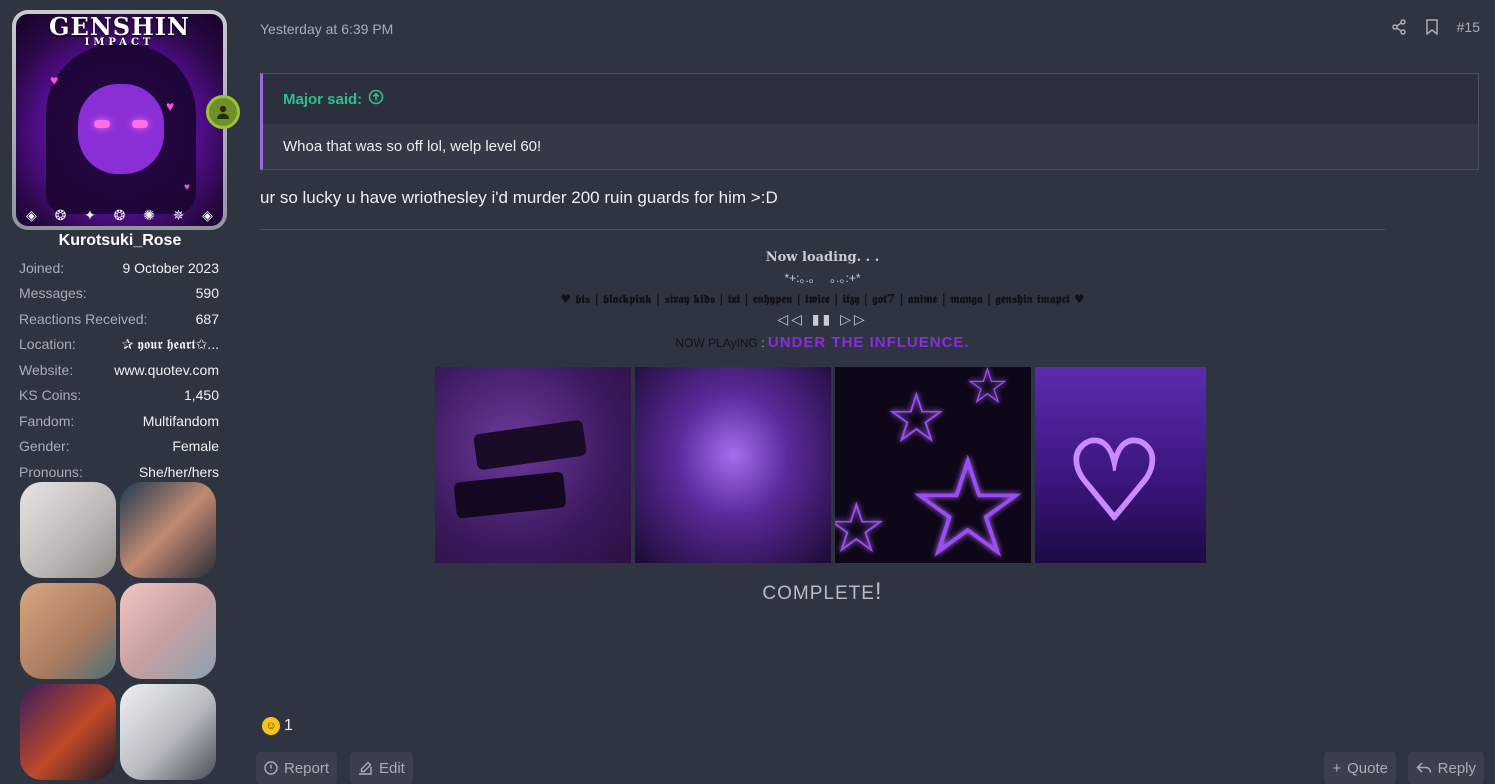  What do you see at coordinates (365, 768) in the screenshot?
I see `edit-icon` at bounding box center [365, 768].